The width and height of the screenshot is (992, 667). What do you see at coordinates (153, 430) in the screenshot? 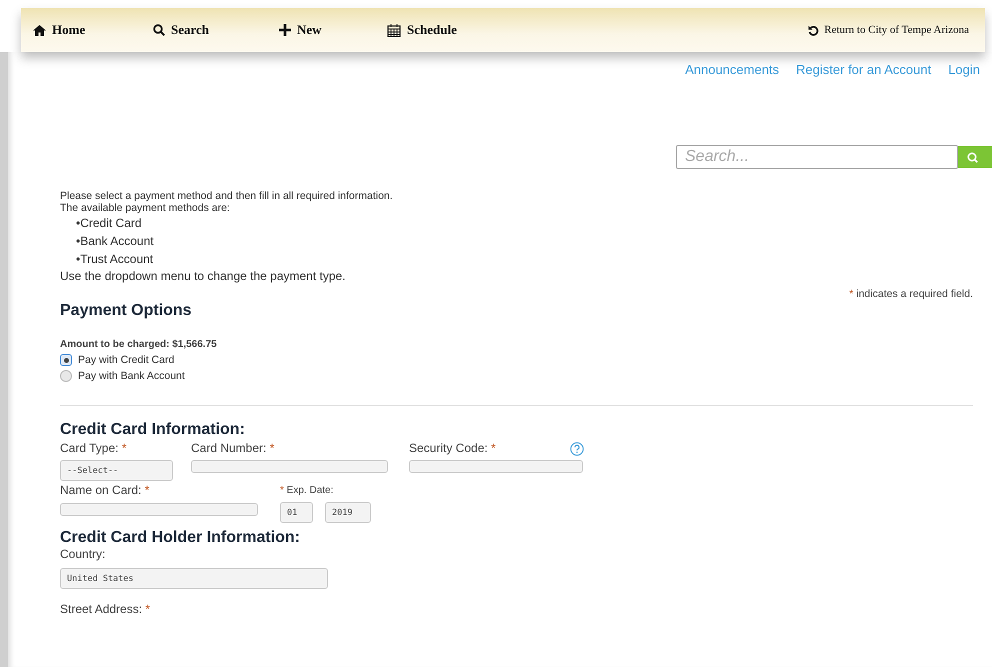
I see `section-title: Credit Card Information:` at bounding box center [153, 430].